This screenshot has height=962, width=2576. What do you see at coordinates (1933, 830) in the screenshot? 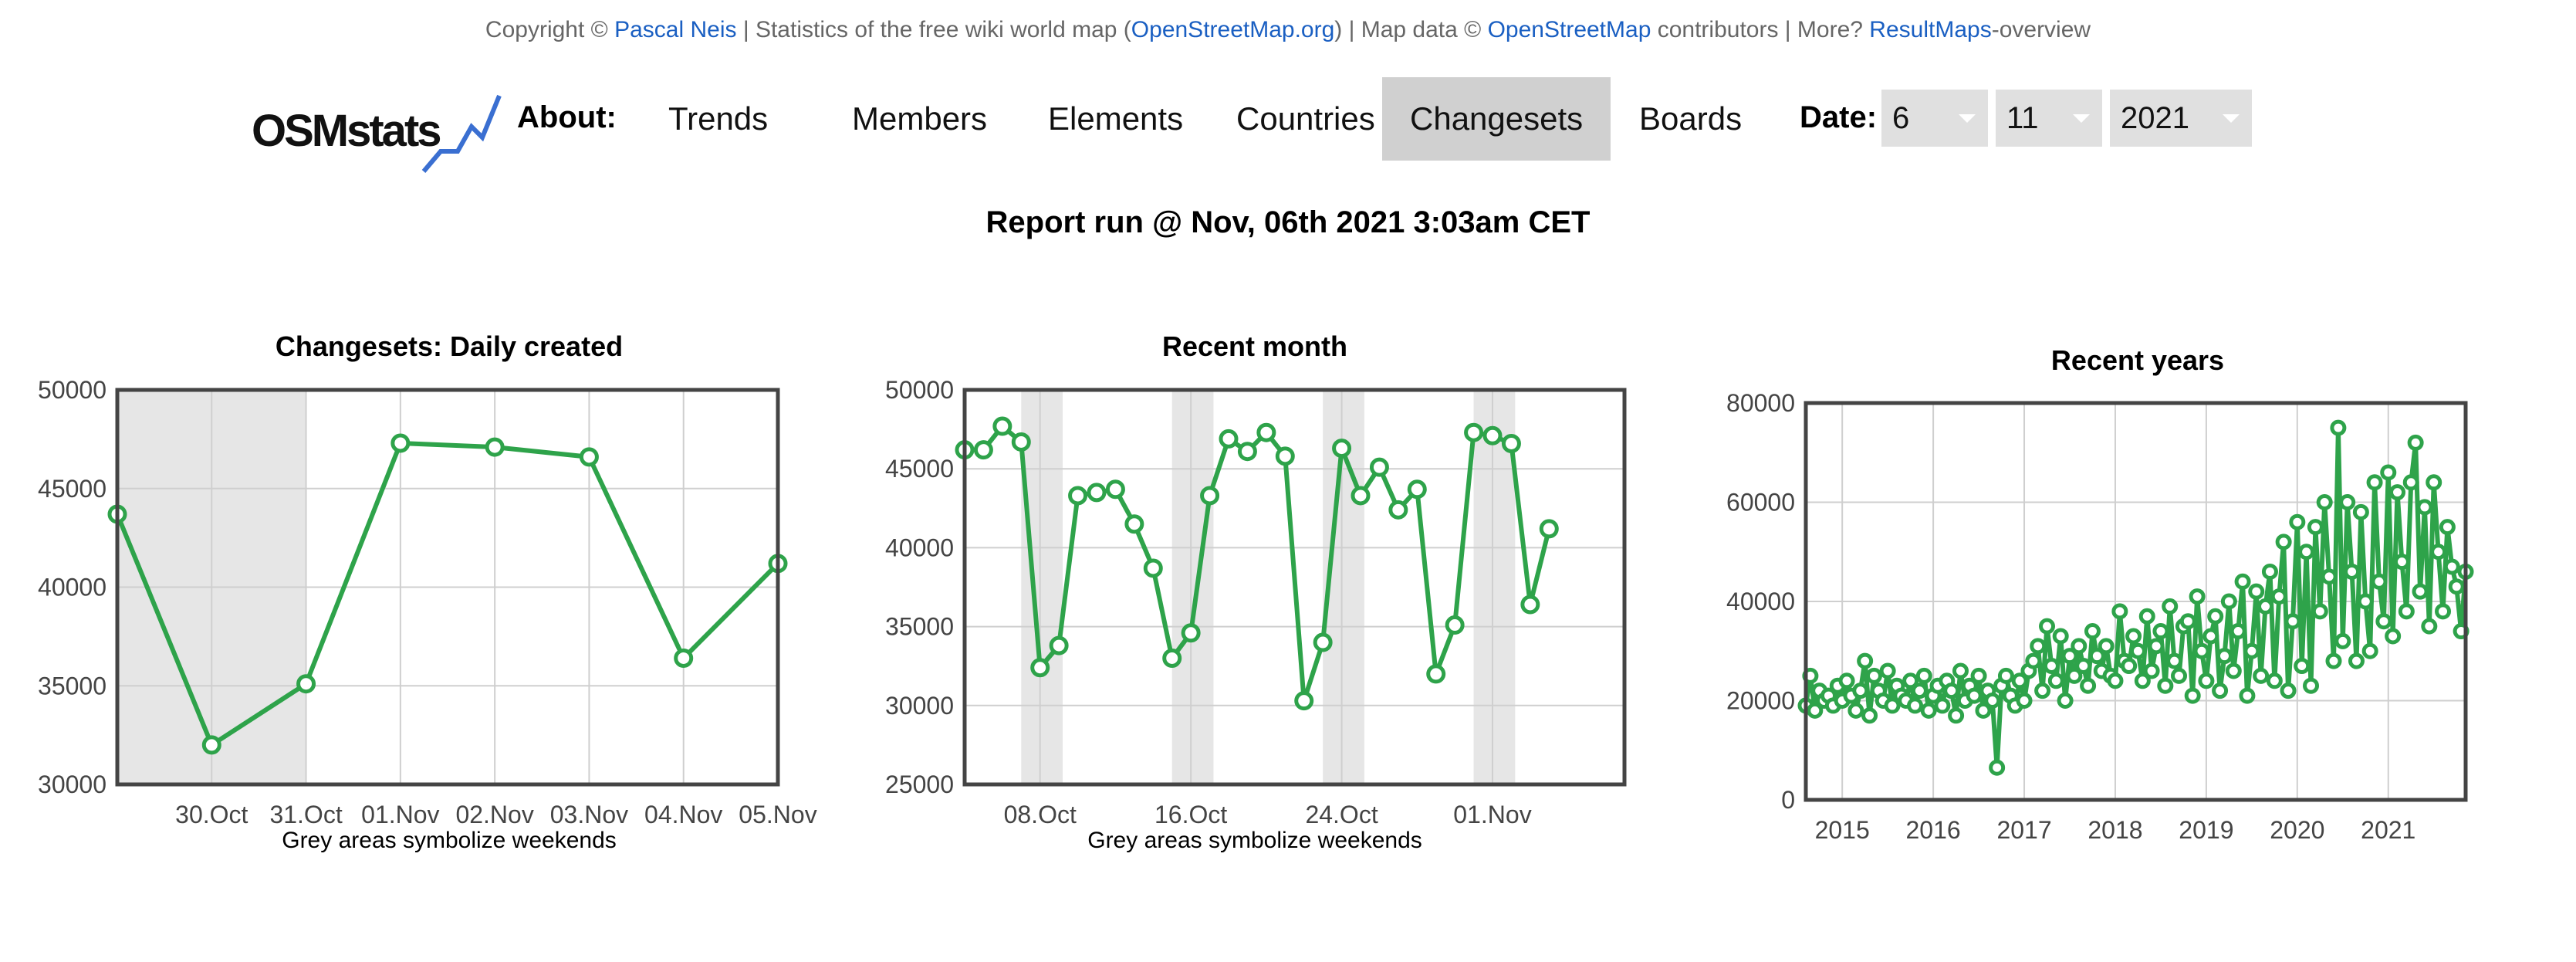
I see `x-tick-label: 2016` at bounding box center [1933, 830].